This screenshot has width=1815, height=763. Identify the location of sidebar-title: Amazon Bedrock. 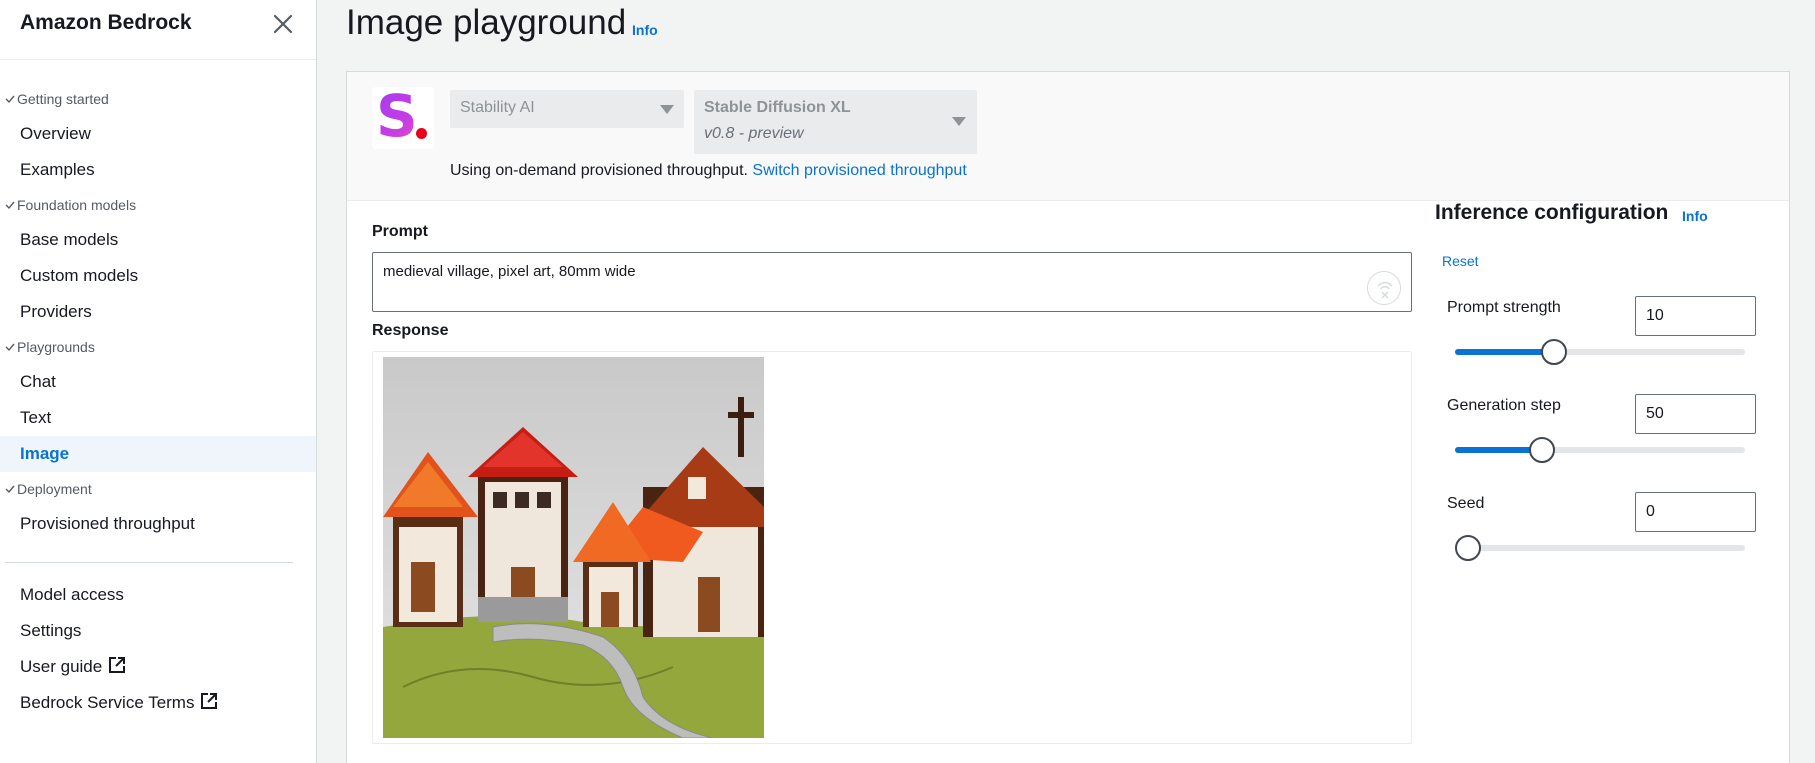
(106, 23).